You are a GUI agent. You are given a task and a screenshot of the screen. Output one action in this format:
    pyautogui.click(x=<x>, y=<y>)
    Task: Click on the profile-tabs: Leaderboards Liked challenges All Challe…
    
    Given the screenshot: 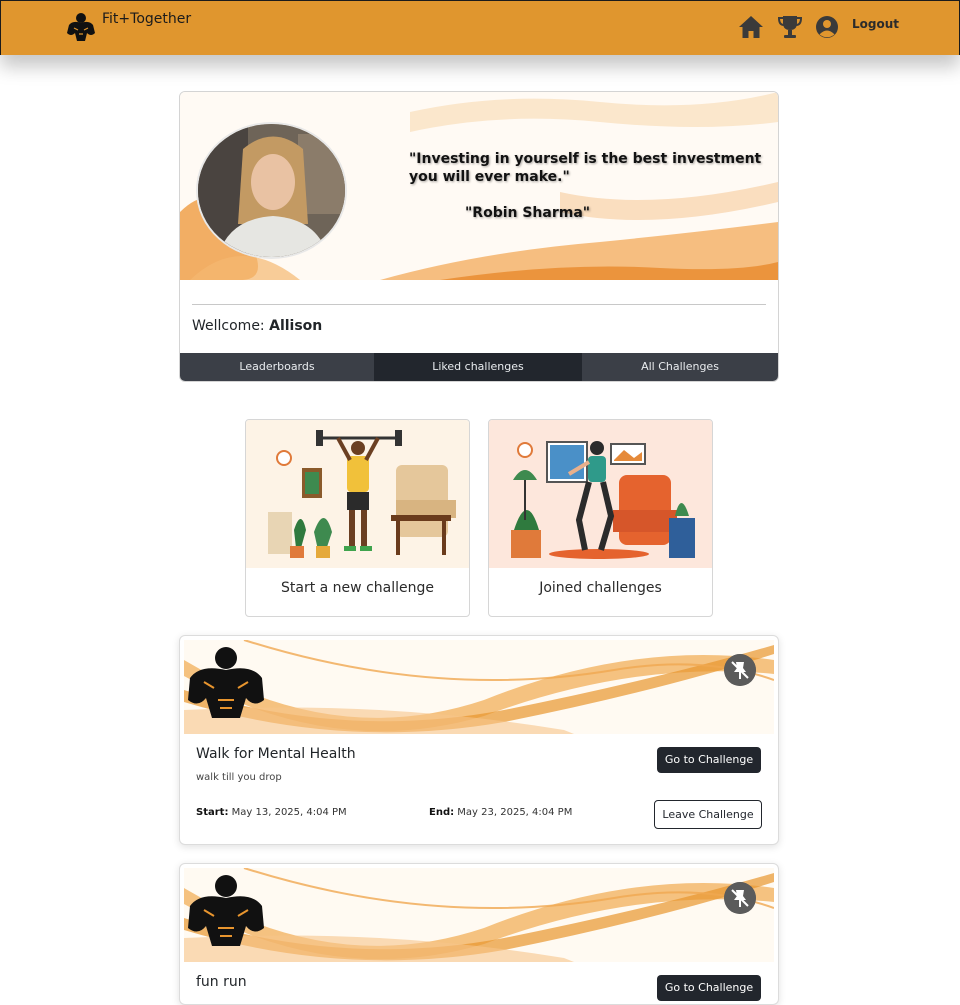 What is the action you would take?
    pyautogui.click(x=479, y=367)
    